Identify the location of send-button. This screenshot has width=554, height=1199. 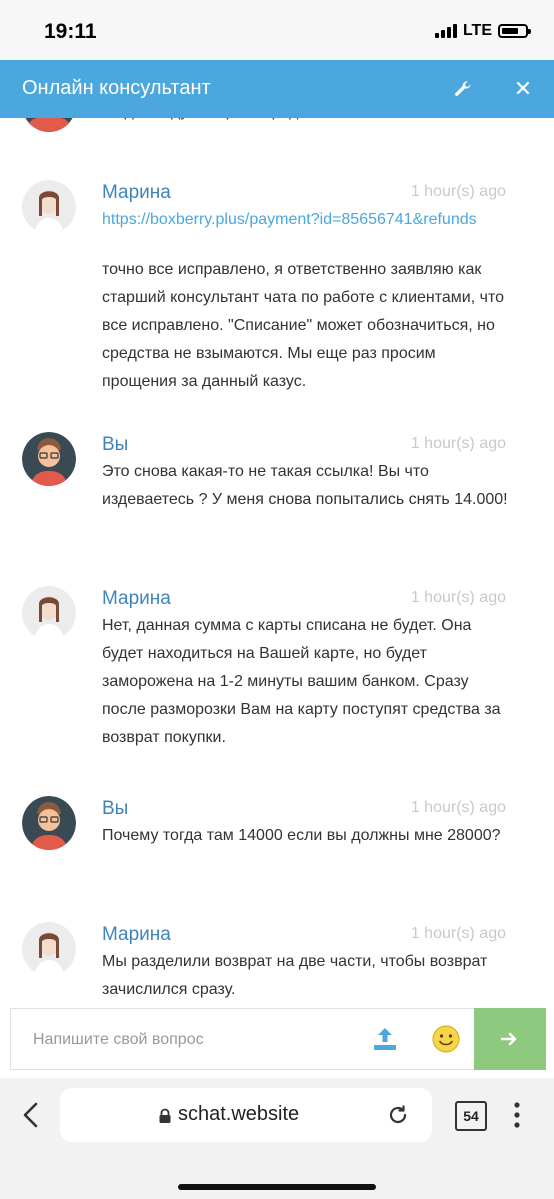
(510, 1039).